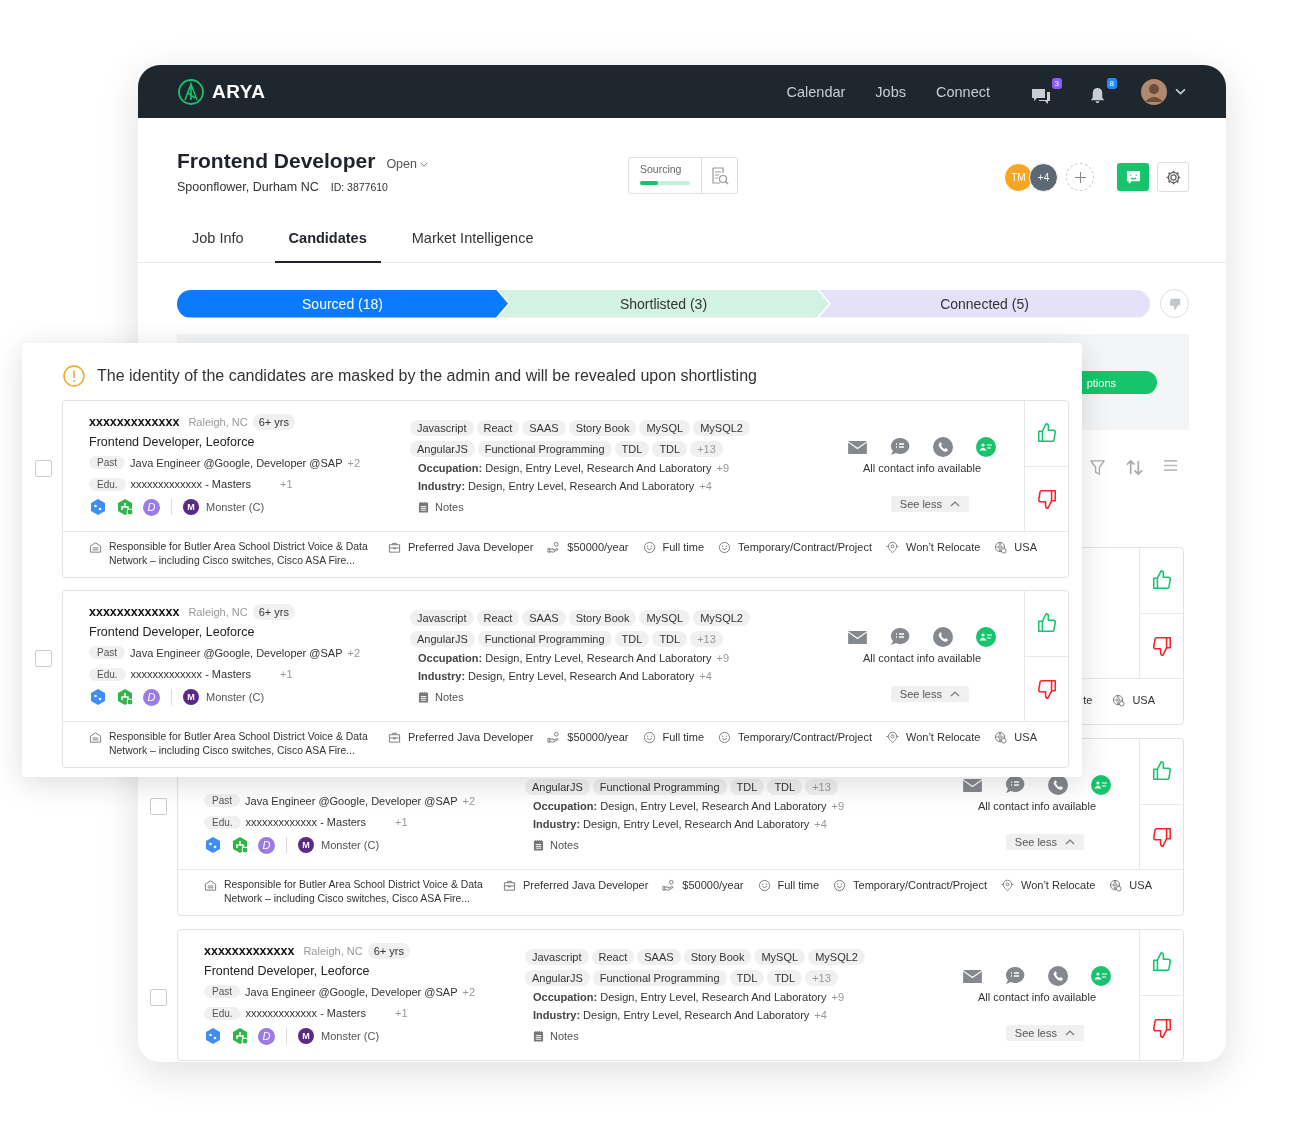  I want to click on settings-button, so click(1173, 177).